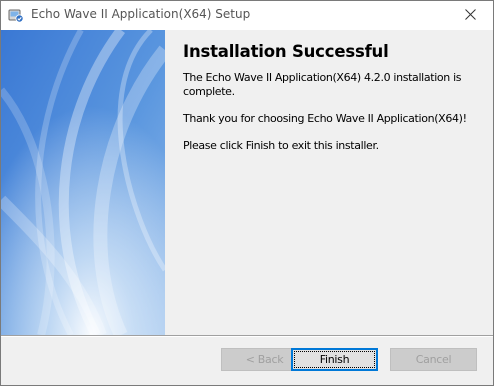  I want to click on cancel-button-label: Cancel, so click(433, 359).